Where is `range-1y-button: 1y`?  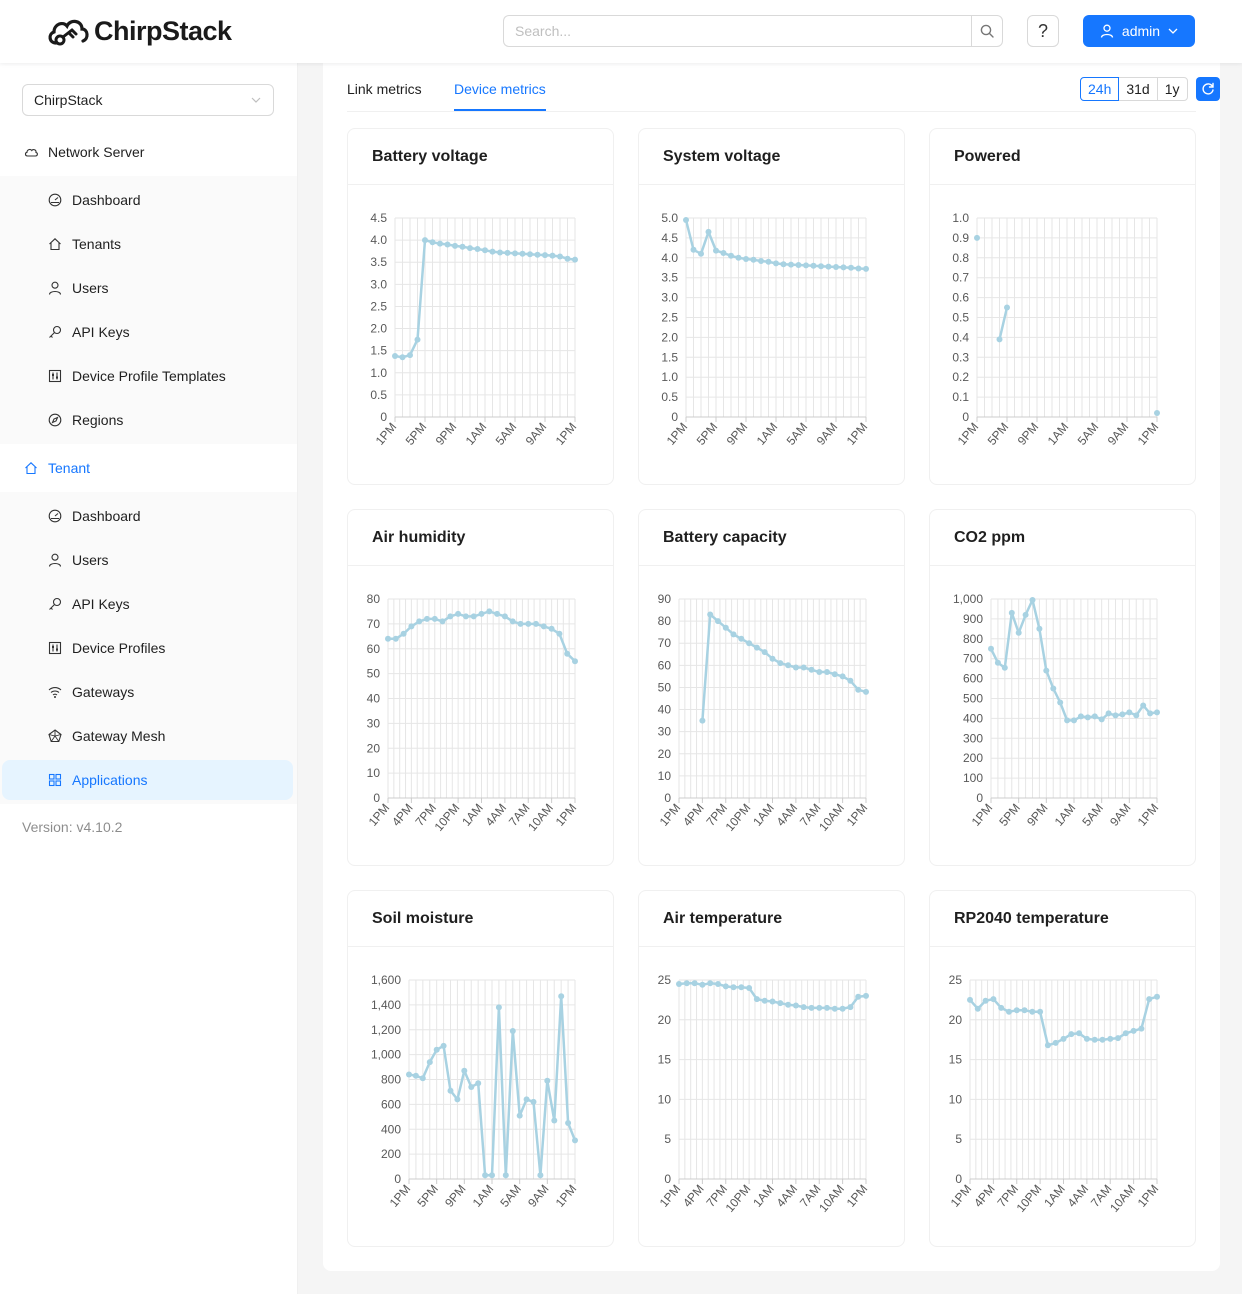 range-1y-button: 1y is located at coordinates (1172, 89).